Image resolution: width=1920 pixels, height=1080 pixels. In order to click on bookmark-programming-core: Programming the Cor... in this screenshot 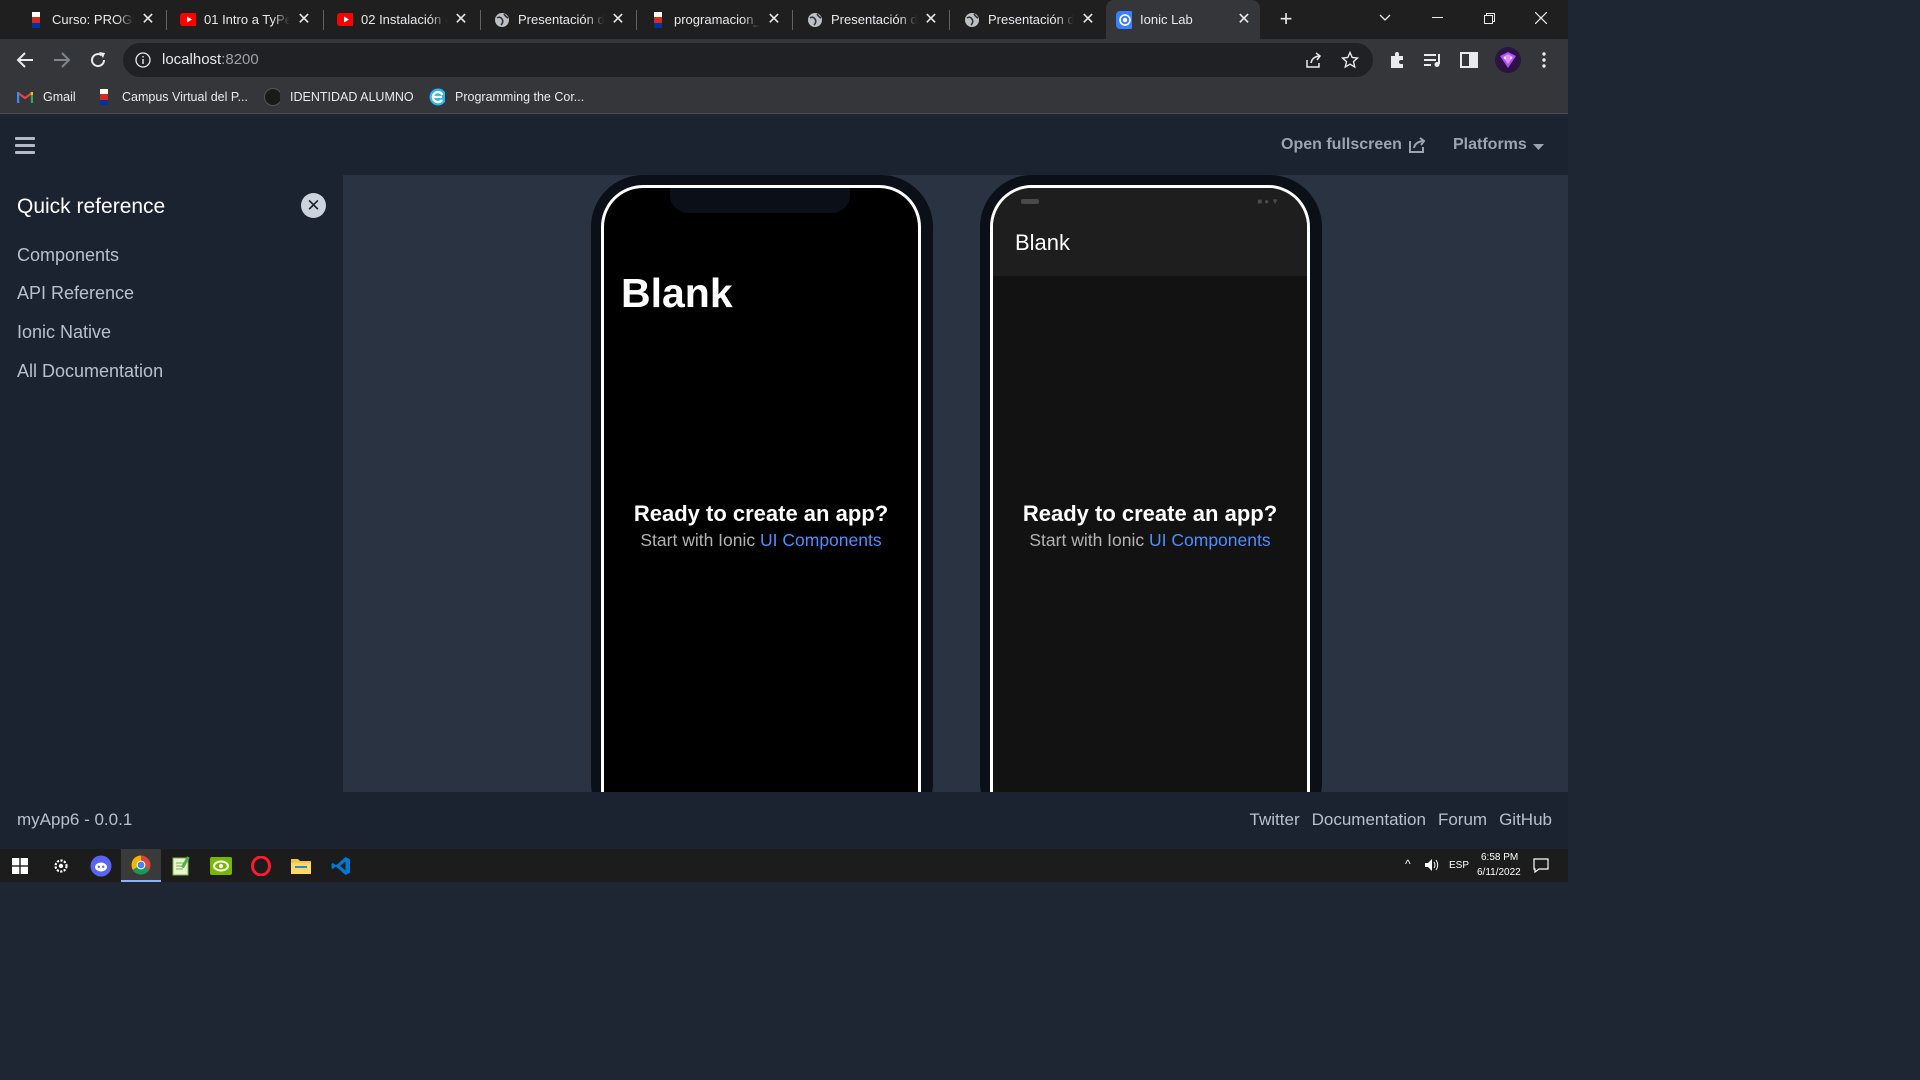, I will do `click(506, 97)`.